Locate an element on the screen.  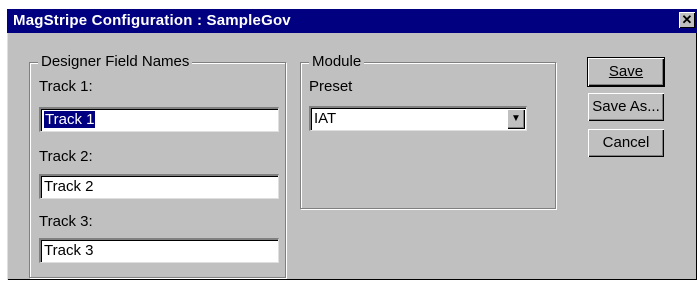
title-bar: MagStripe Configuration : SampleGov ✕ is located at coordinates (352, 21).